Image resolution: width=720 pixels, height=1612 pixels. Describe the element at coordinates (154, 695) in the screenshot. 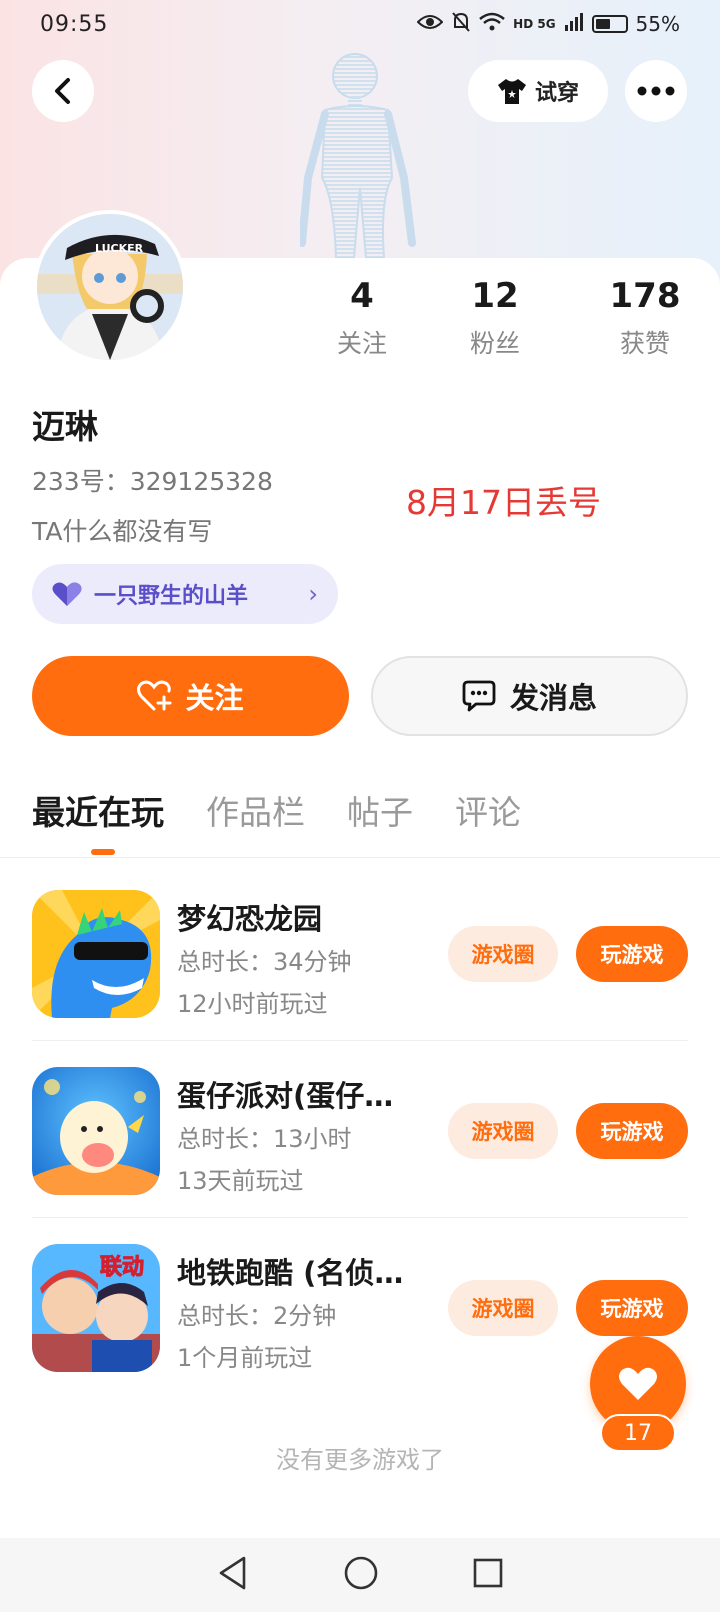

I see `heart-plus-icon` at that location.